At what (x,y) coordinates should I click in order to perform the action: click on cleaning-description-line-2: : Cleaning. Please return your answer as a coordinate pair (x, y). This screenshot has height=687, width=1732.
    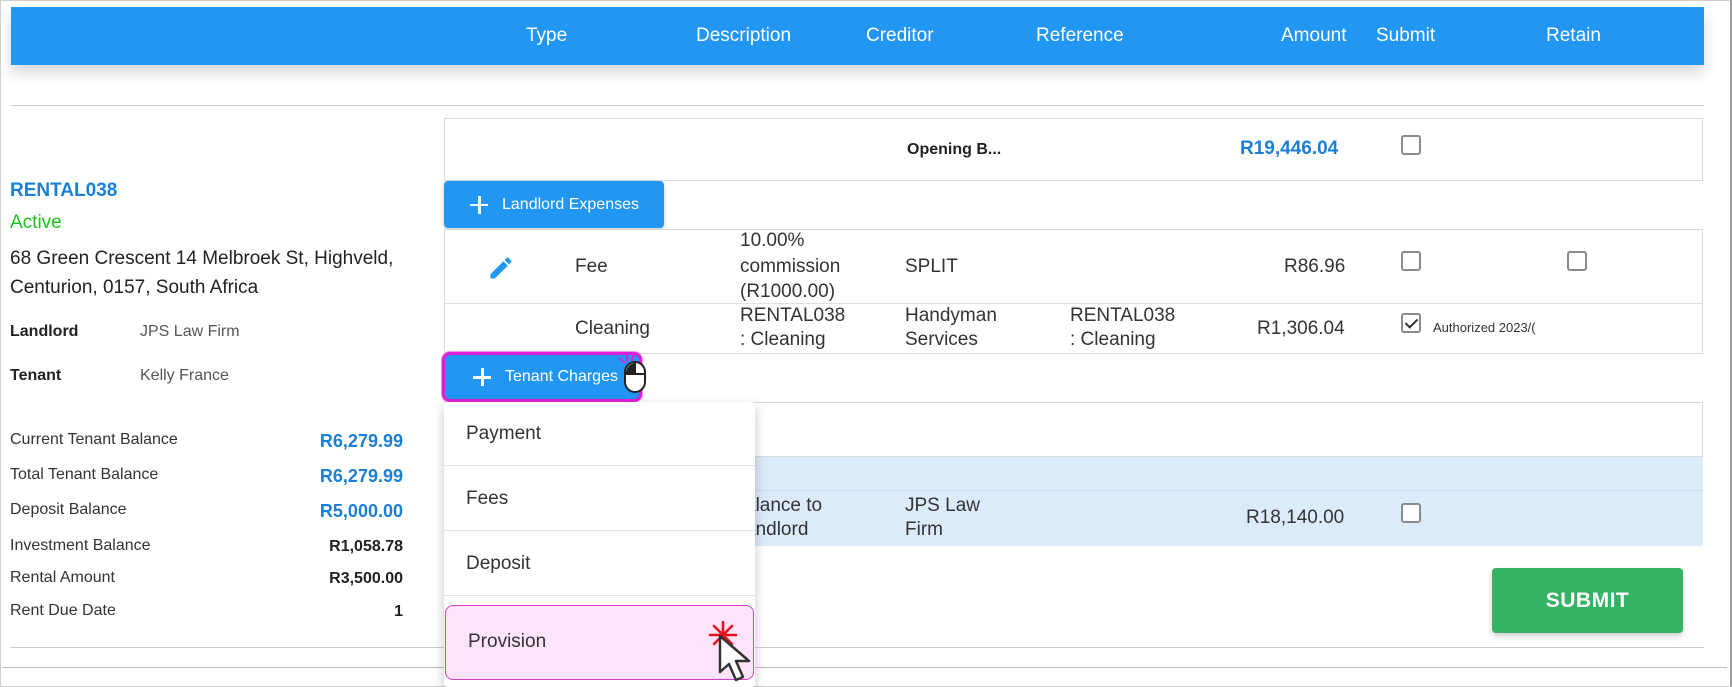
    Looking at the image, I should click on (783, 339).